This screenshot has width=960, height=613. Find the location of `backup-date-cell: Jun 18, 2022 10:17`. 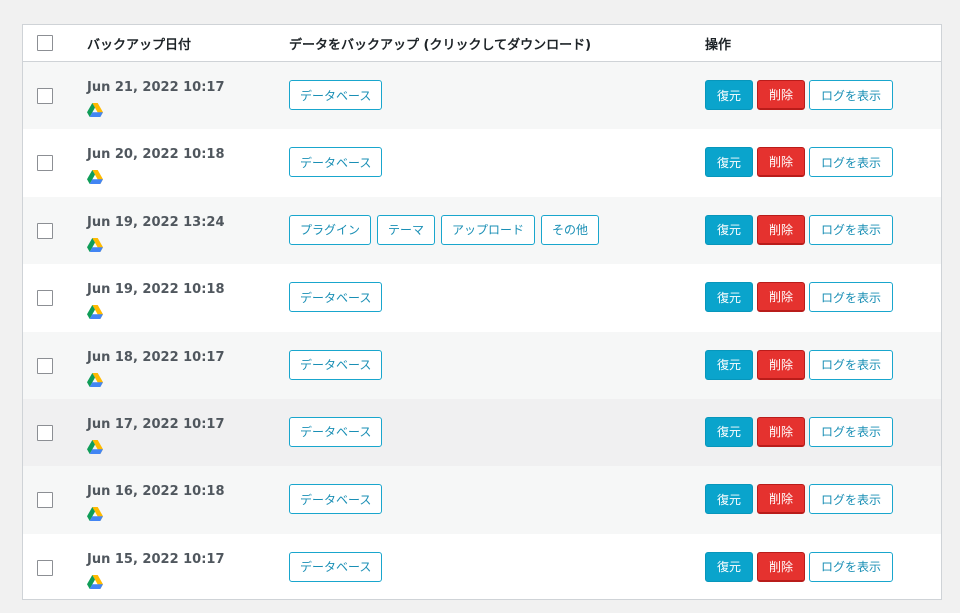

backup-date-cell: Jun 18, 2022 10:17 is located at coordinates (156, 368).